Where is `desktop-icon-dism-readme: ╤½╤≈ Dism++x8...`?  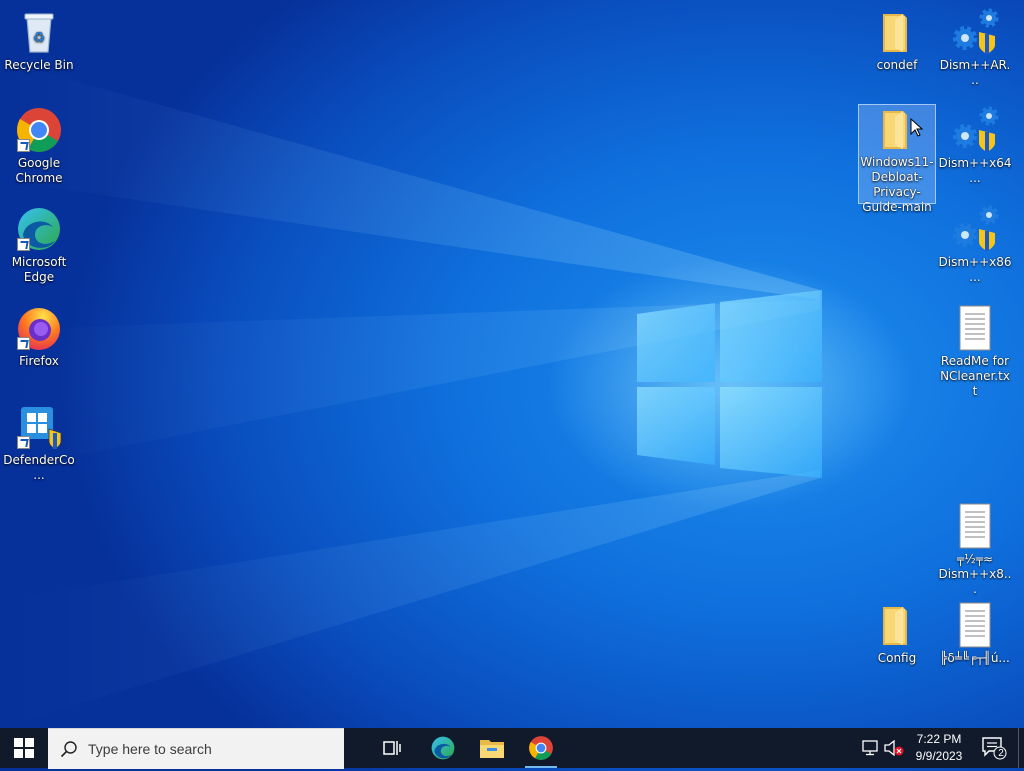
desktop-icon-dism-readme: ╤½╤≈ Dism++x8... is located at coordinates (975, 549).